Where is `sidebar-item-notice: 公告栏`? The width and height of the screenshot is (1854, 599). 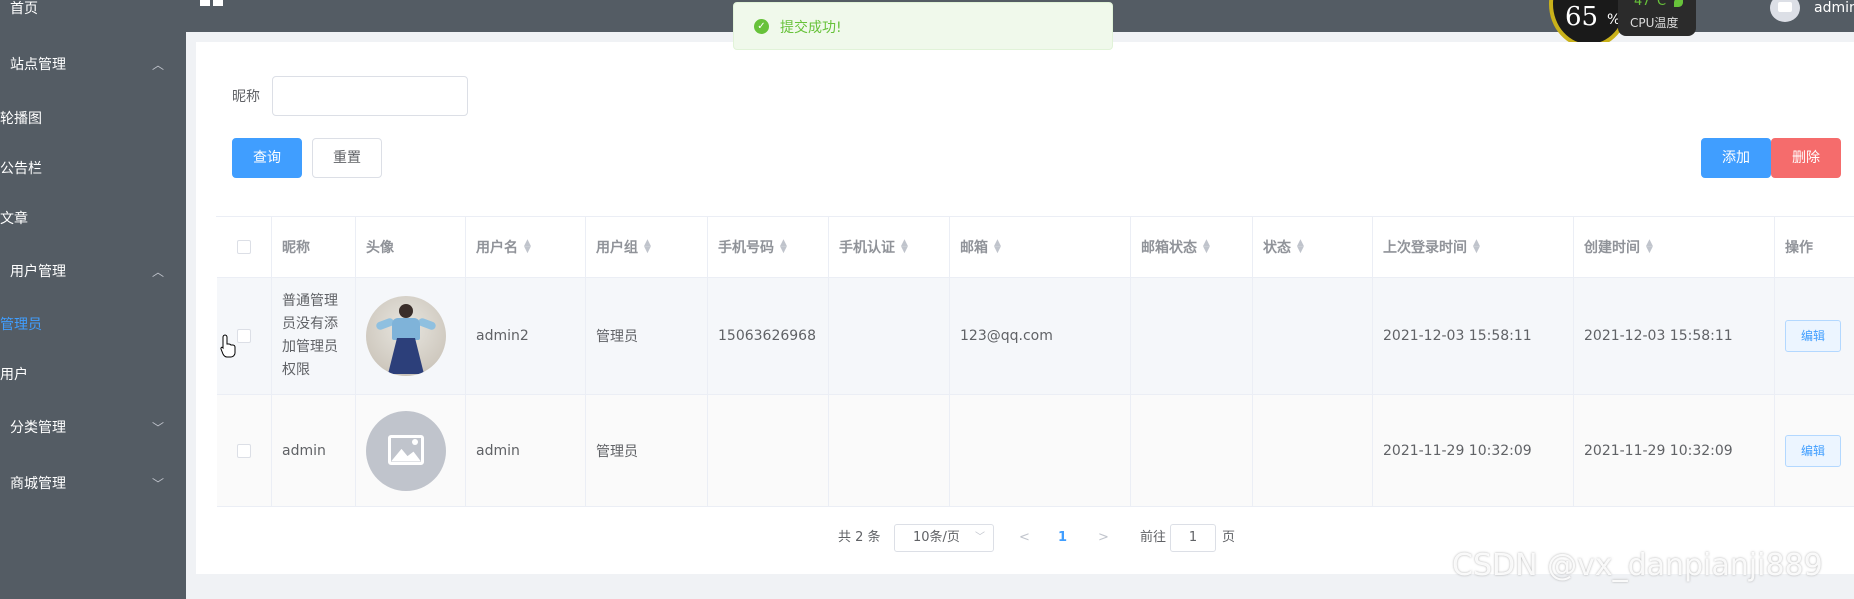
sidebar-item-notice: 公告栏 is located at coordinates (93, 169).